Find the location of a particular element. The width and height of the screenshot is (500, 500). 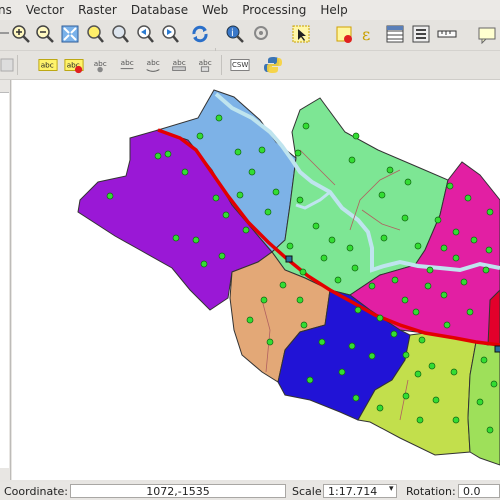

menu-help: Help is located at coordinates (333, 10).